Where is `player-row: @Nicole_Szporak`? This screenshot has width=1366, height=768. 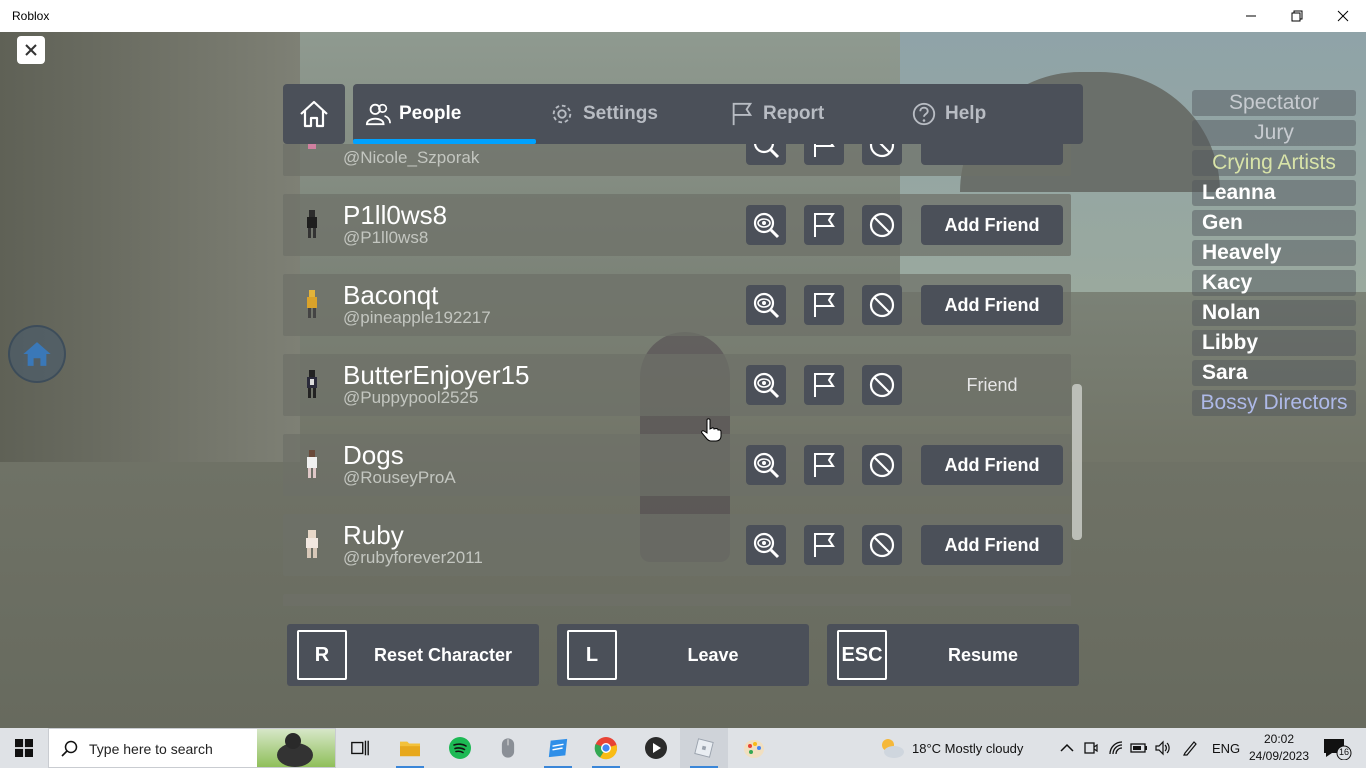
player-row: @Nicole_Szporak is located at coordinates (677, 160).